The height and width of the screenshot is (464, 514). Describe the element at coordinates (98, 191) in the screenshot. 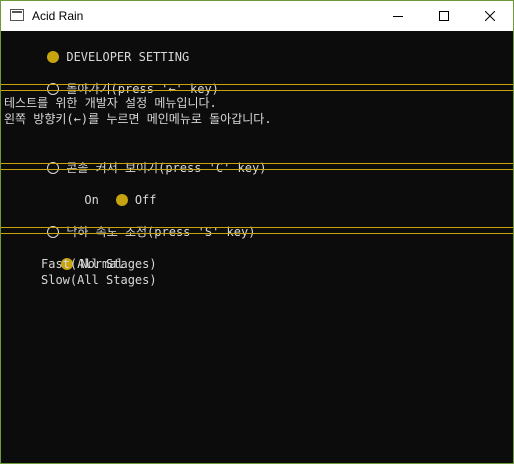

I see `cursor-options: On Off` at that location.